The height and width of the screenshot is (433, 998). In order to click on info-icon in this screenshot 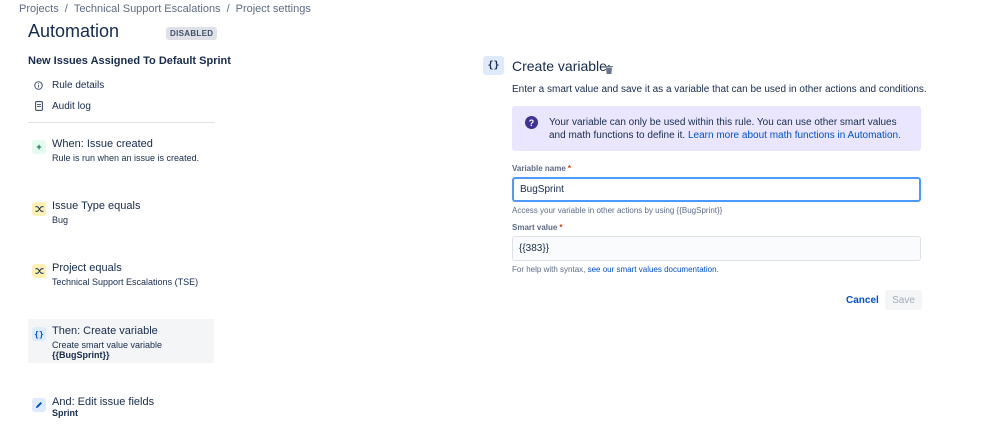, I will do `click(38, 85)`.